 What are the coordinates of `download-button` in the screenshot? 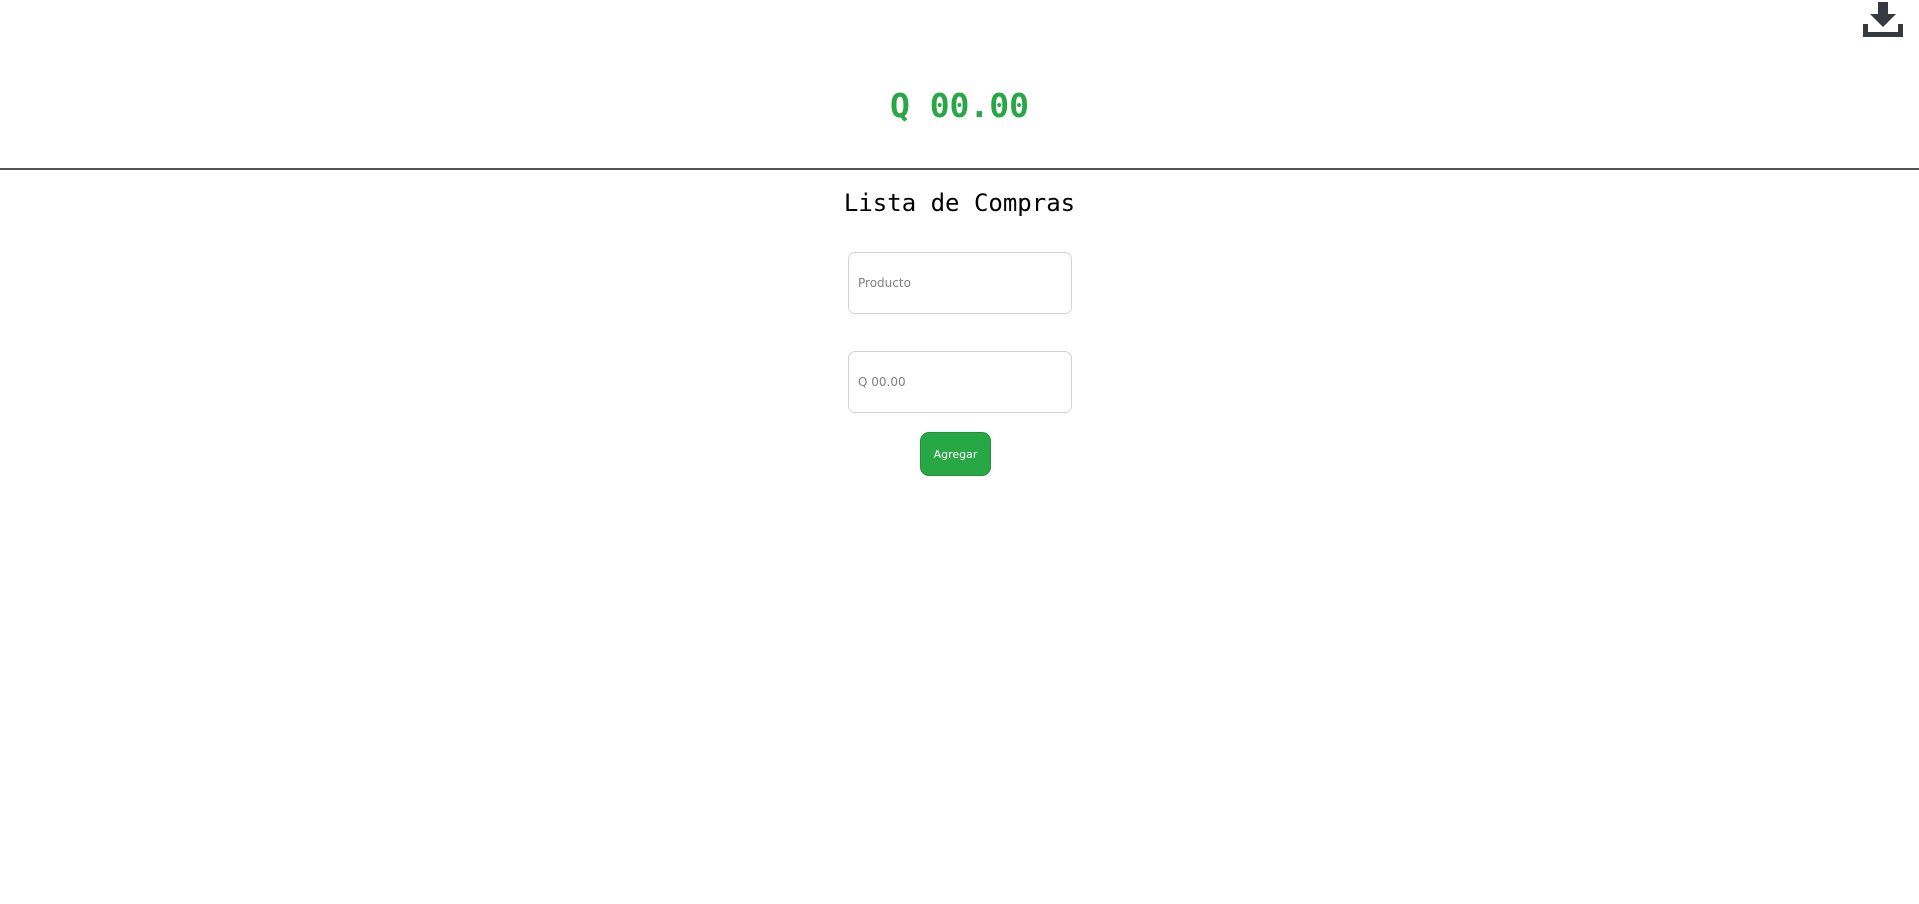 It's located at (1883, 20).